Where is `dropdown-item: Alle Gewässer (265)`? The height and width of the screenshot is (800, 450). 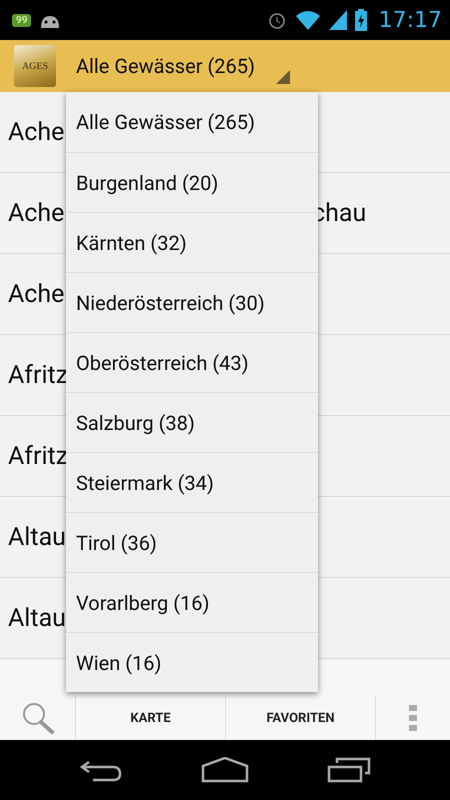 dropdown-item: Alle Gewässer (265) is located at coordinates (192, 122).